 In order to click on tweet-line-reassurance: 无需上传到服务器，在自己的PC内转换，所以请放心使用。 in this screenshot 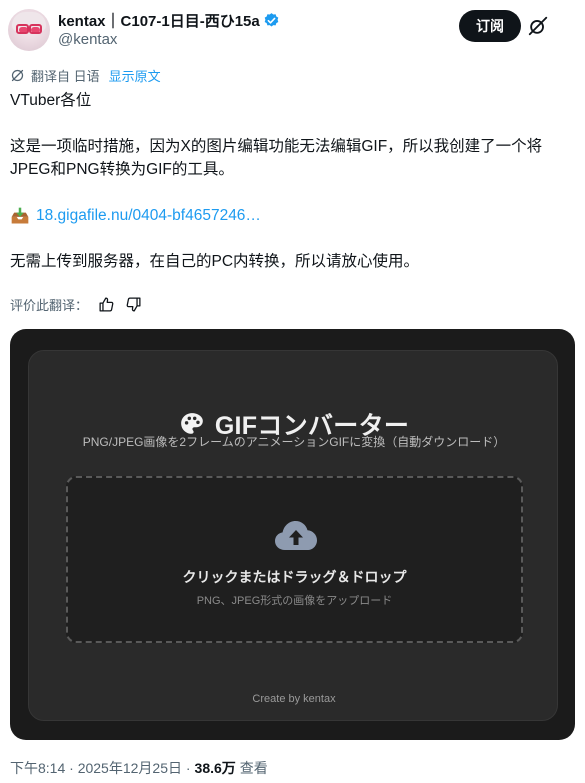, I will do `click(215, 261)`.